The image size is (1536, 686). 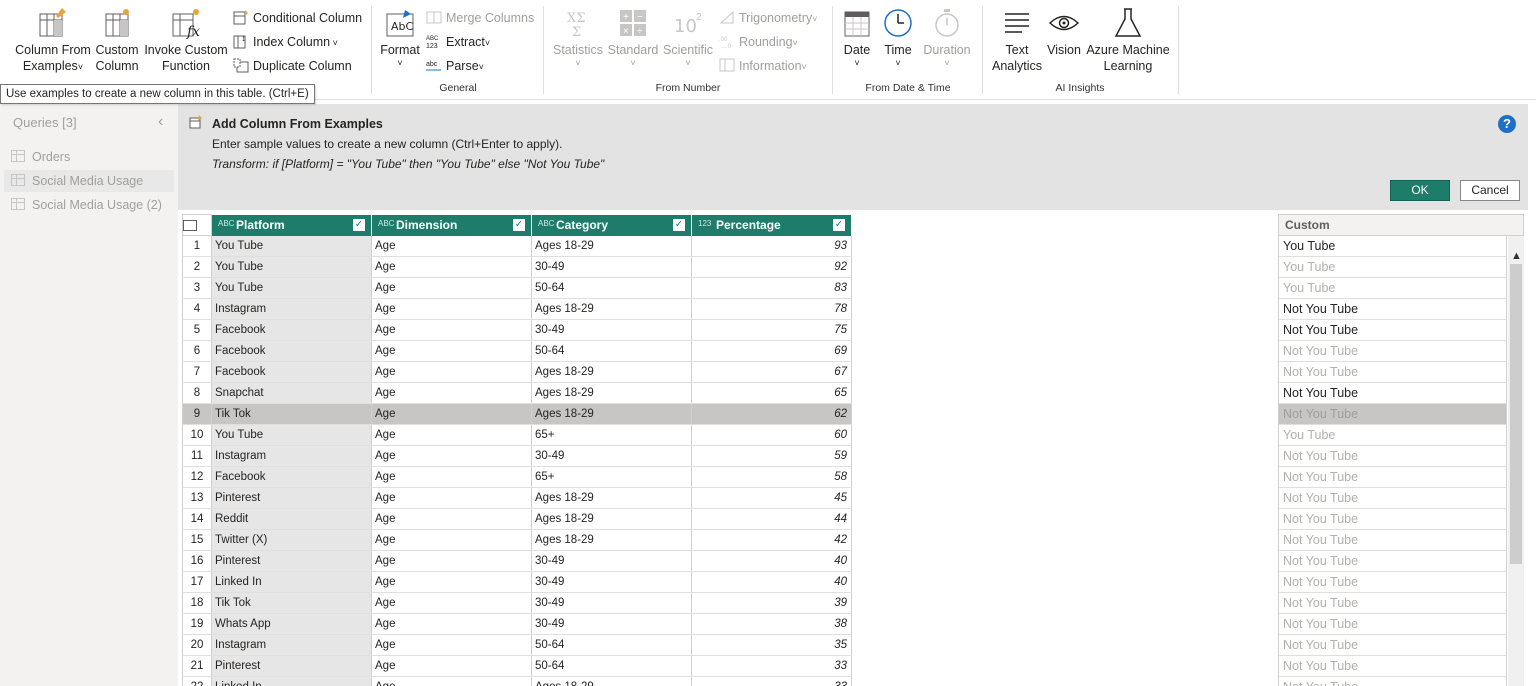 I want to click on cell-percentage: 92, so click(x=771, y=267).